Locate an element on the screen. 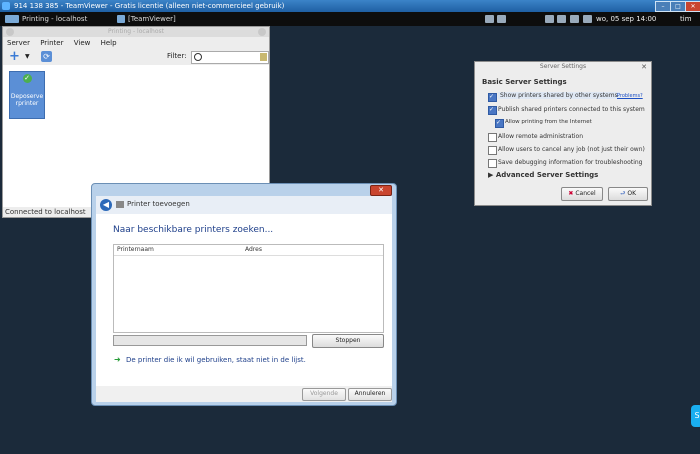 Image resolution: width=700 pixels, height=454 pixels. column-header-name: Printernaam is located at coordinates (135, 250).